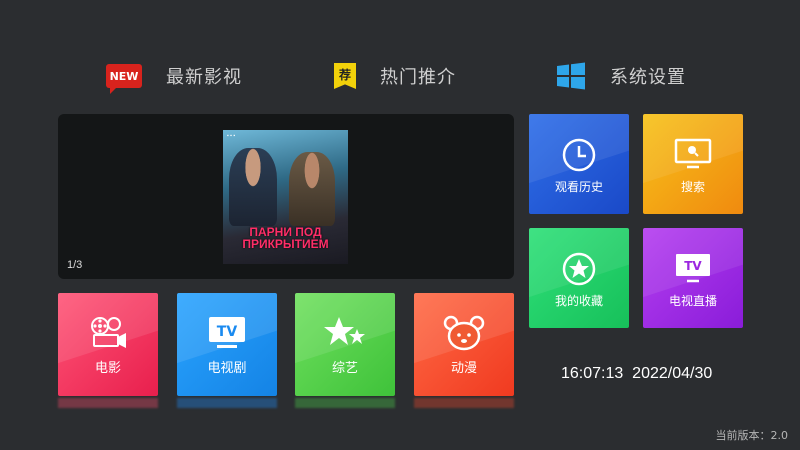 The width and height of the screenshot is (800, 450). What do you see at coordinates (108, 332) in the screenshot?
I see `film-reel-icon` at bounding box center [108, 332].